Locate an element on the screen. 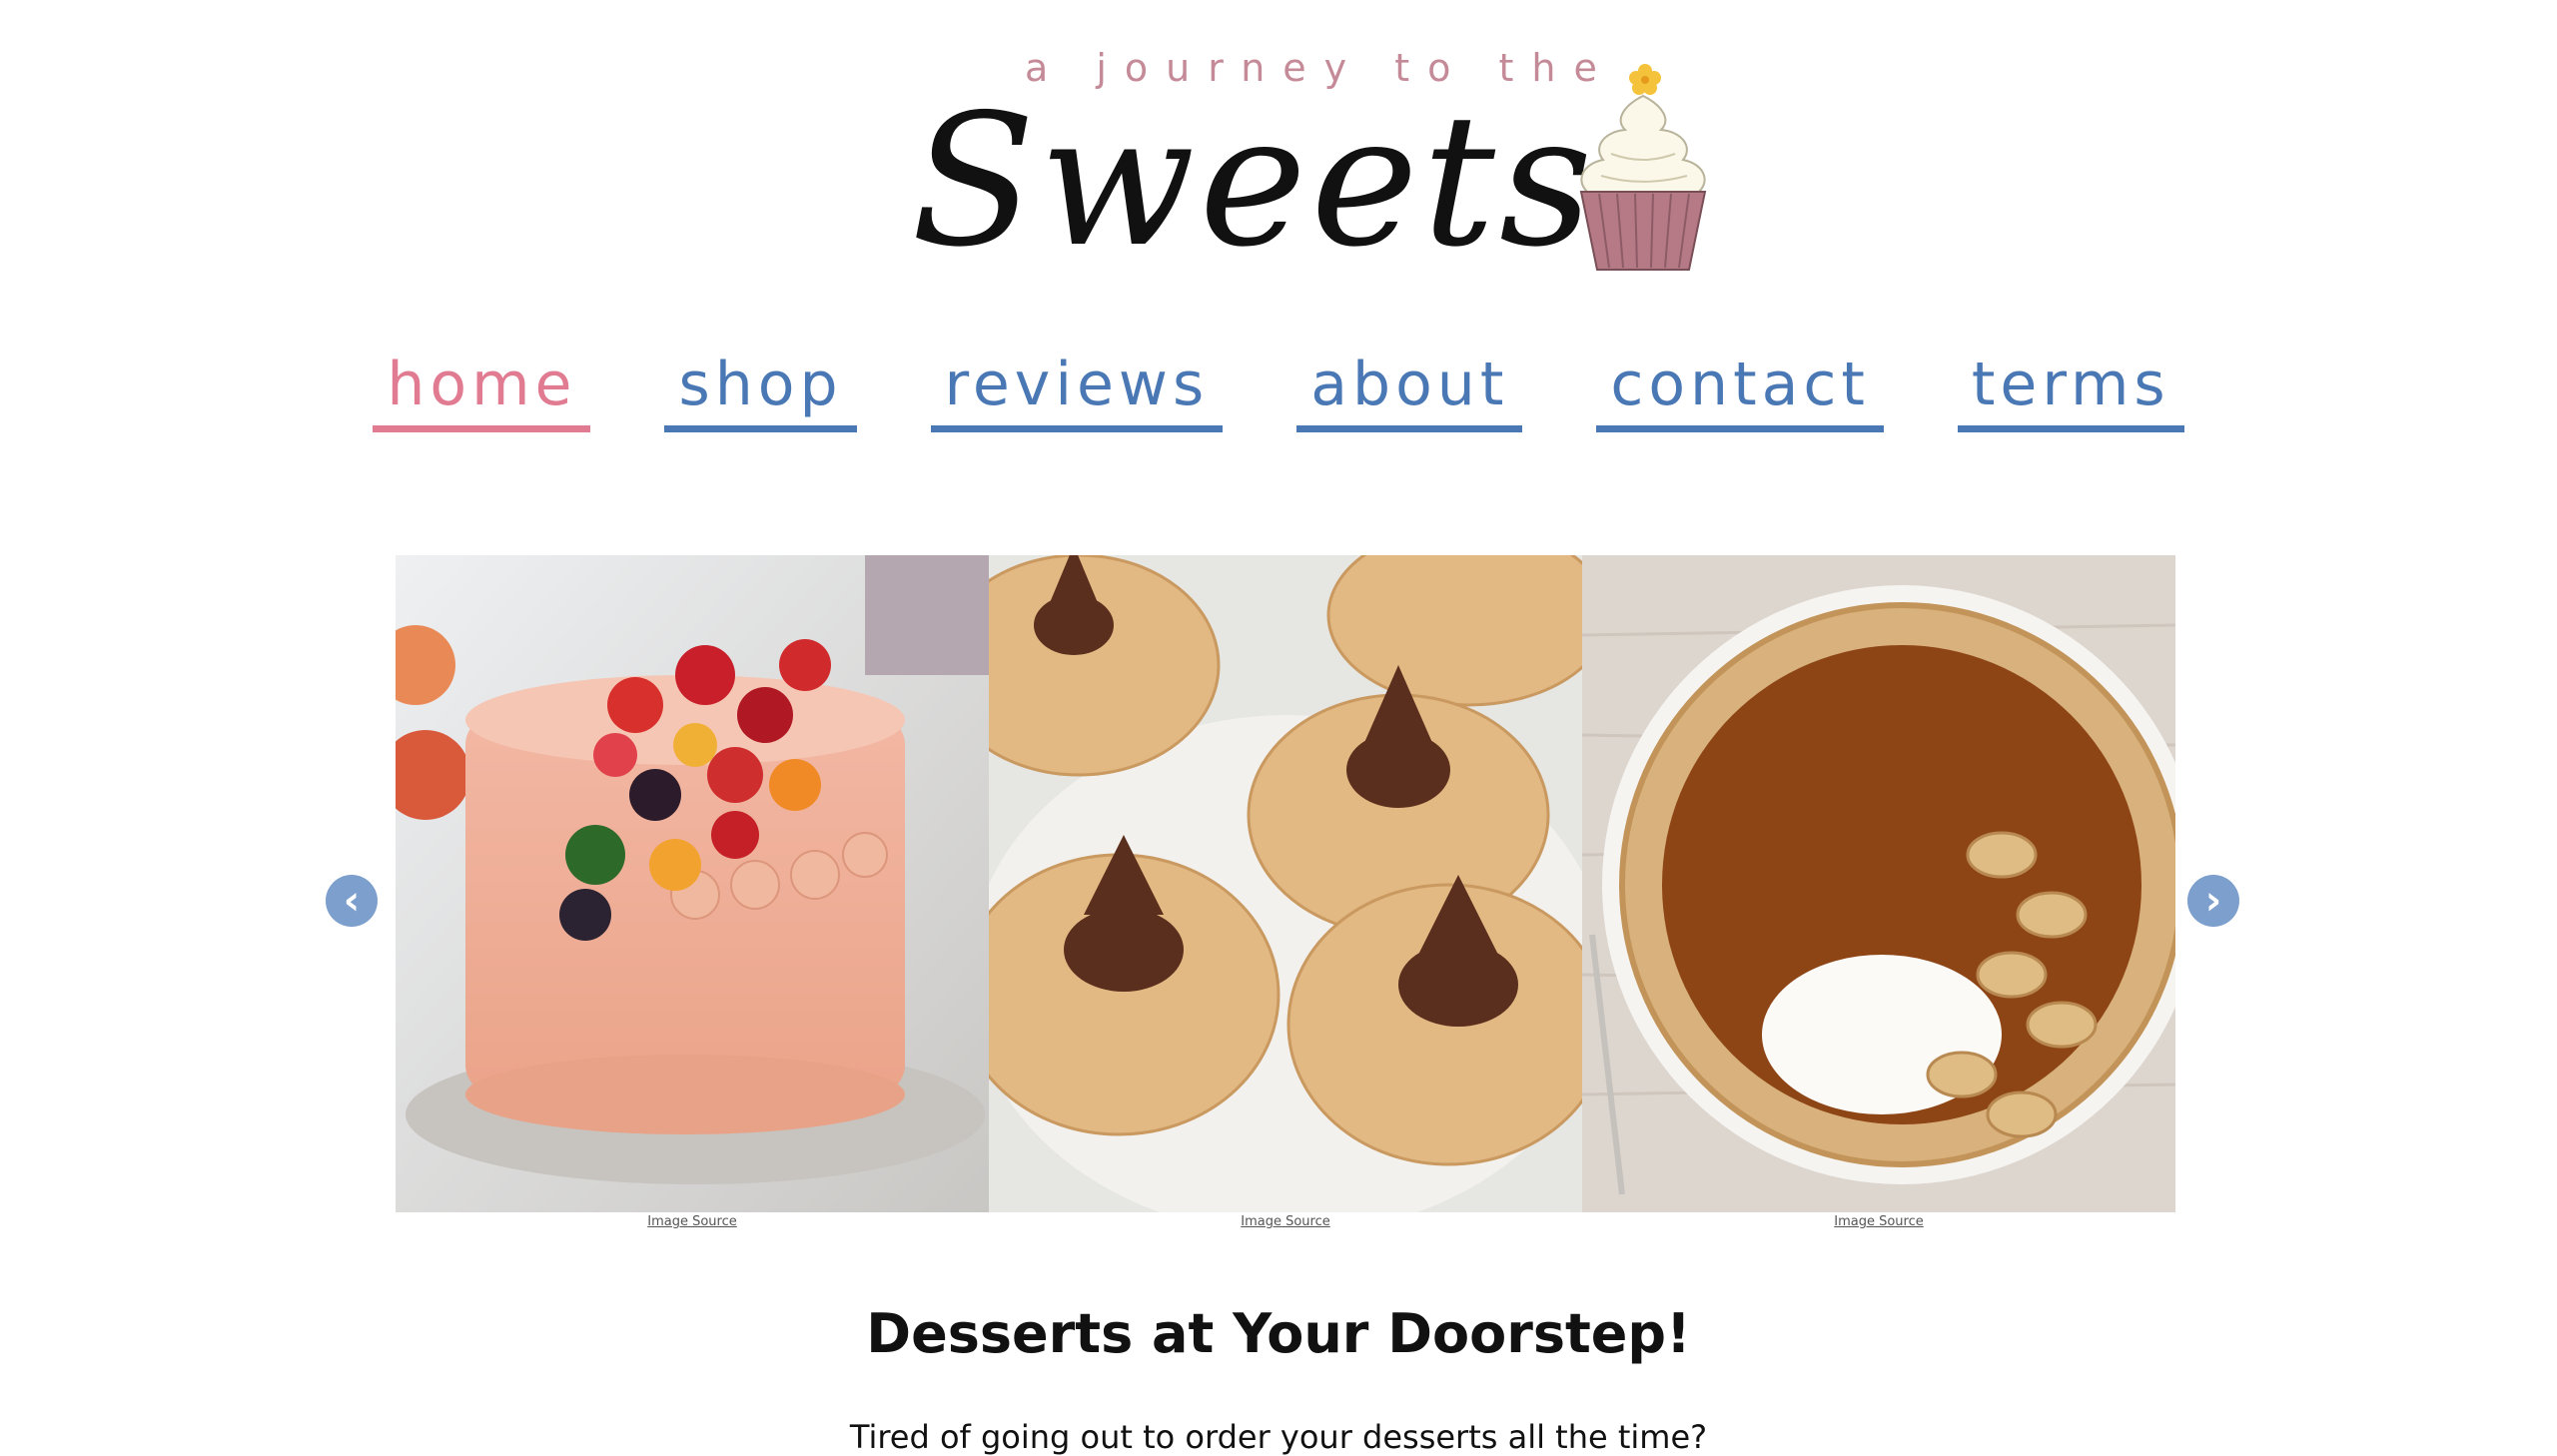 The width and height of the screenshot is (2557, 1456). nav-item-terms: terms is located at coordinates (2070, 389).